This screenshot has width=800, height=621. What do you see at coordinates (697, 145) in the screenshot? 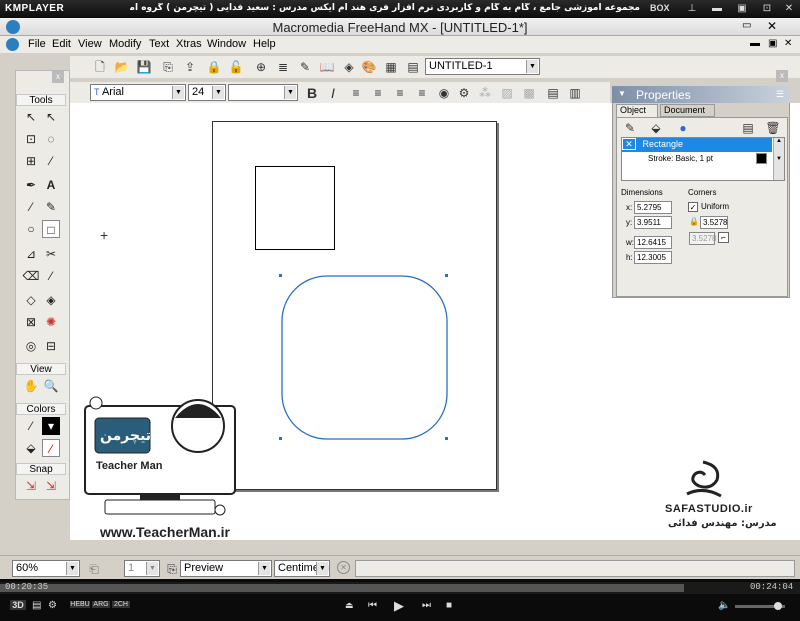
I see `list-item-rectangle: ✕ Rectangle` at bounding box center [697, 145].